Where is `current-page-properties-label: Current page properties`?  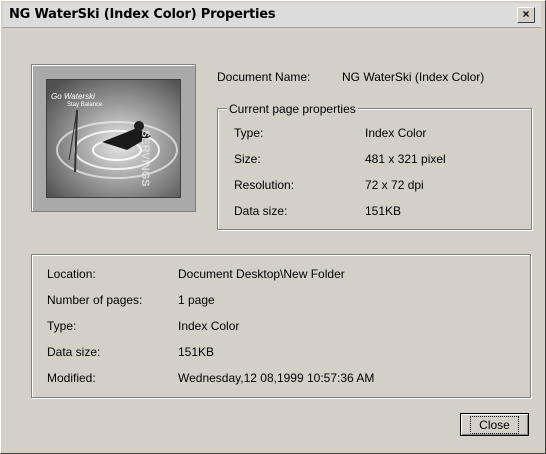
current-page-properties-label: Current page properties is located at coordinates (292, 109).